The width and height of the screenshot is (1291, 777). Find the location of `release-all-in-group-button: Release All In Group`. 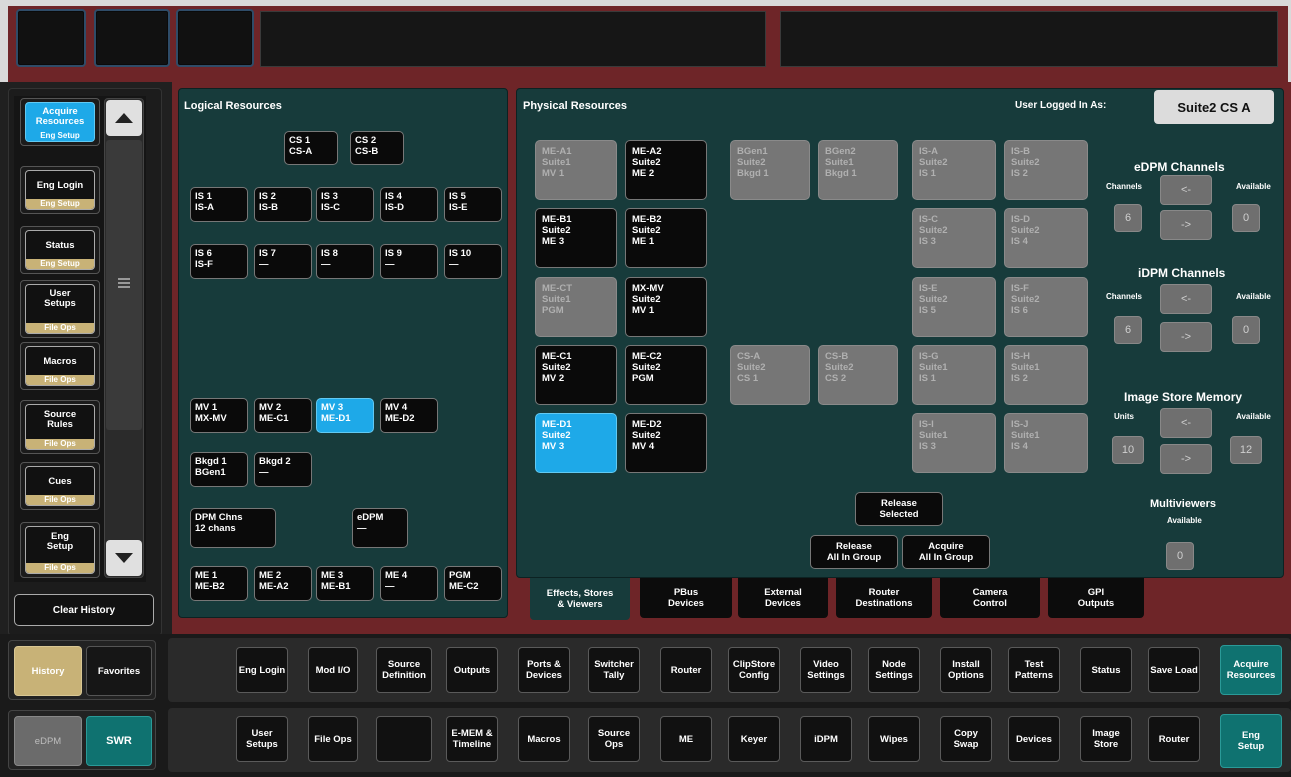

release-all-in-group-button: Release All In Group is located at coordinates (854, 552).